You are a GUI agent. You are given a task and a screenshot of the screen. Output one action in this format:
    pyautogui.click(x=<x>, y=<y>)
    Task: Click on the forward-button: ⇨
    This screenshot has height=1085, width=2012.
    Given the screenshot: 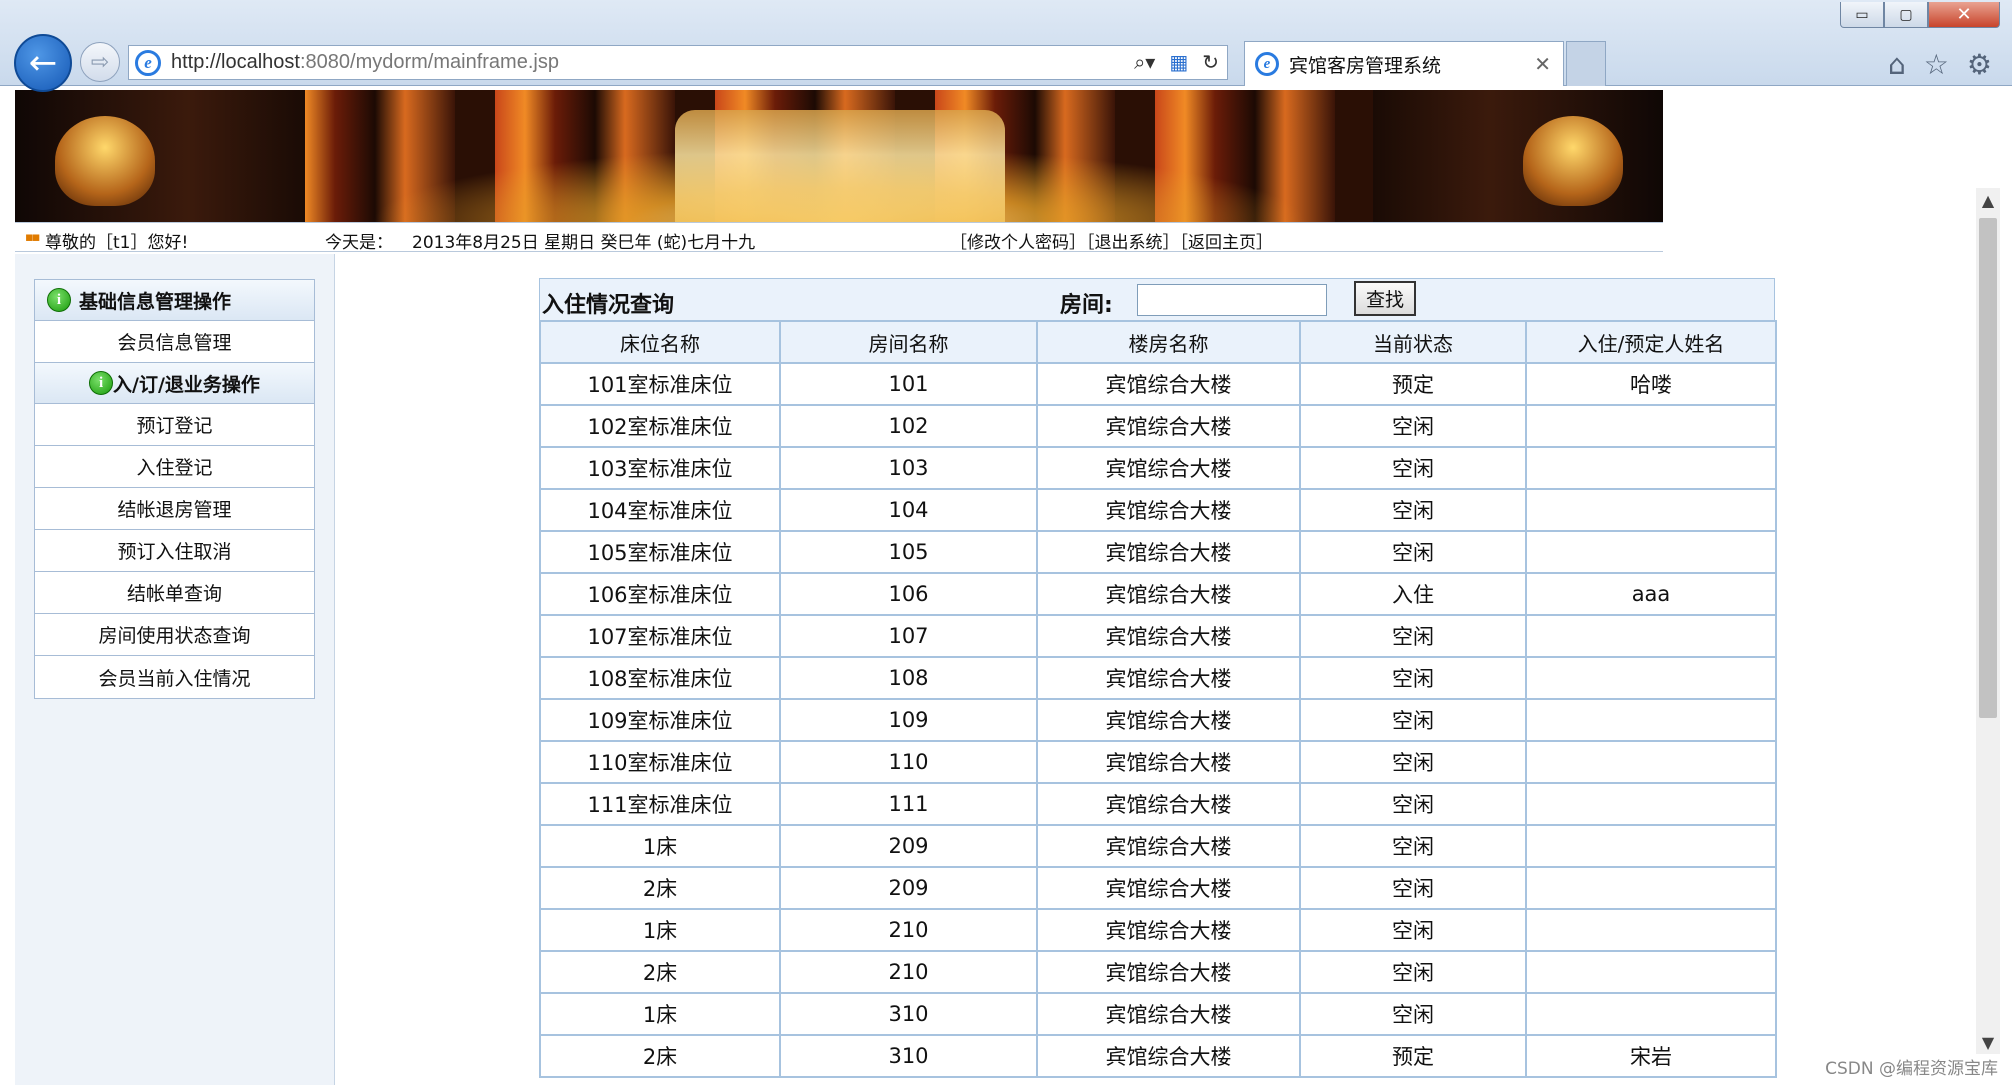 What is the action you would take?
    pyautogui.click(x=100, y=62)
    